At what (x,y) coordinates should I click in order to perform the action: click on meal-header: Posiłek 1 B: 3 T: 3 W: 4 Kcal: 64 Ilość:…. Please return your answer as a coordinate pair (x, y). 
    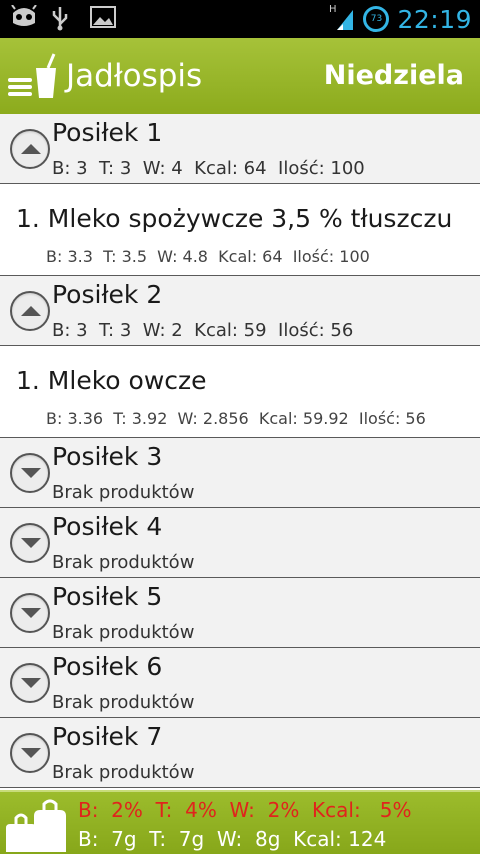
    Looking at the image, I should click on (240, 149).